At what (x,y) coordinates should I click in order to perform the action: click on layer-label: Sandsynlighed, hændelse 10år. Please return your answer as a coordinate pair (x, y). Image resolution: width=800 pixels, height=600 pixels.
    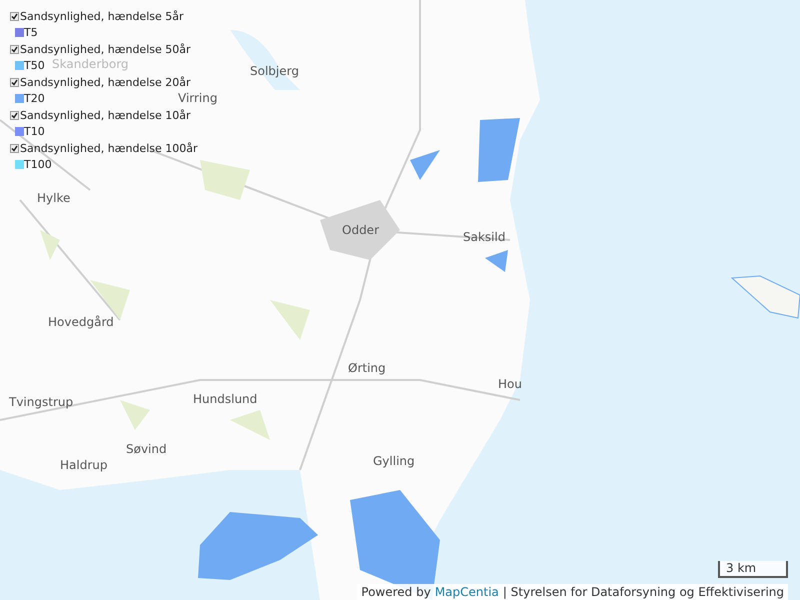
    Looking at the image, I should click on (105, 115).